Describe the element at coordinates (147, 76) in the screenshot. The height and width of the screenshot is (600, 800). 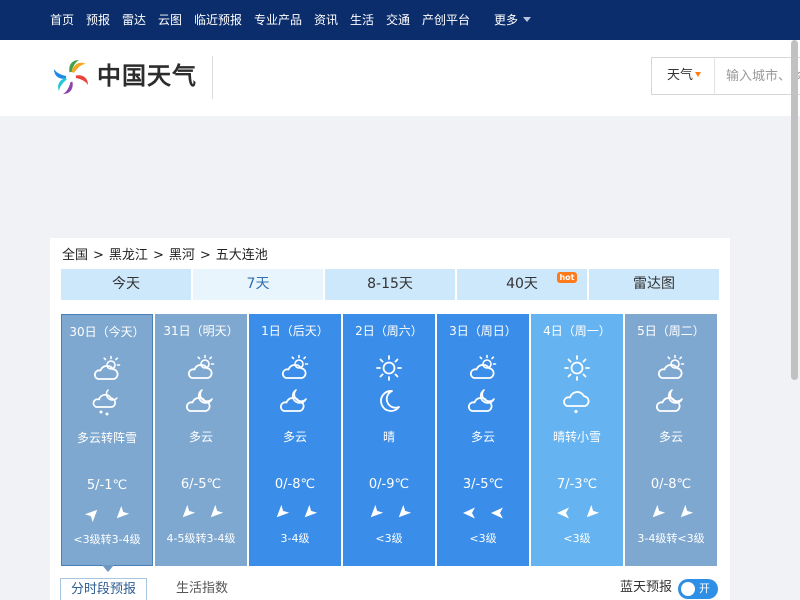
I see `logo-text: 中国天气` at that location.